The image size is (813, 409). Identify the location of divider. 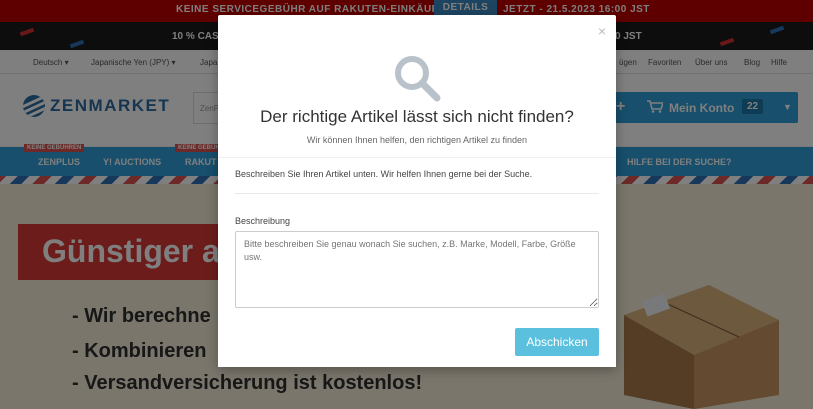
(417, 193).